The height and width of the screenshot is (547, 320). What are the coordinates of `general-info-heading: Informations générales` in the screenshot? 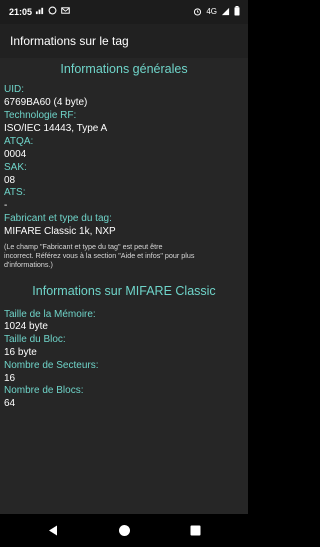 It's located at (124, 69).